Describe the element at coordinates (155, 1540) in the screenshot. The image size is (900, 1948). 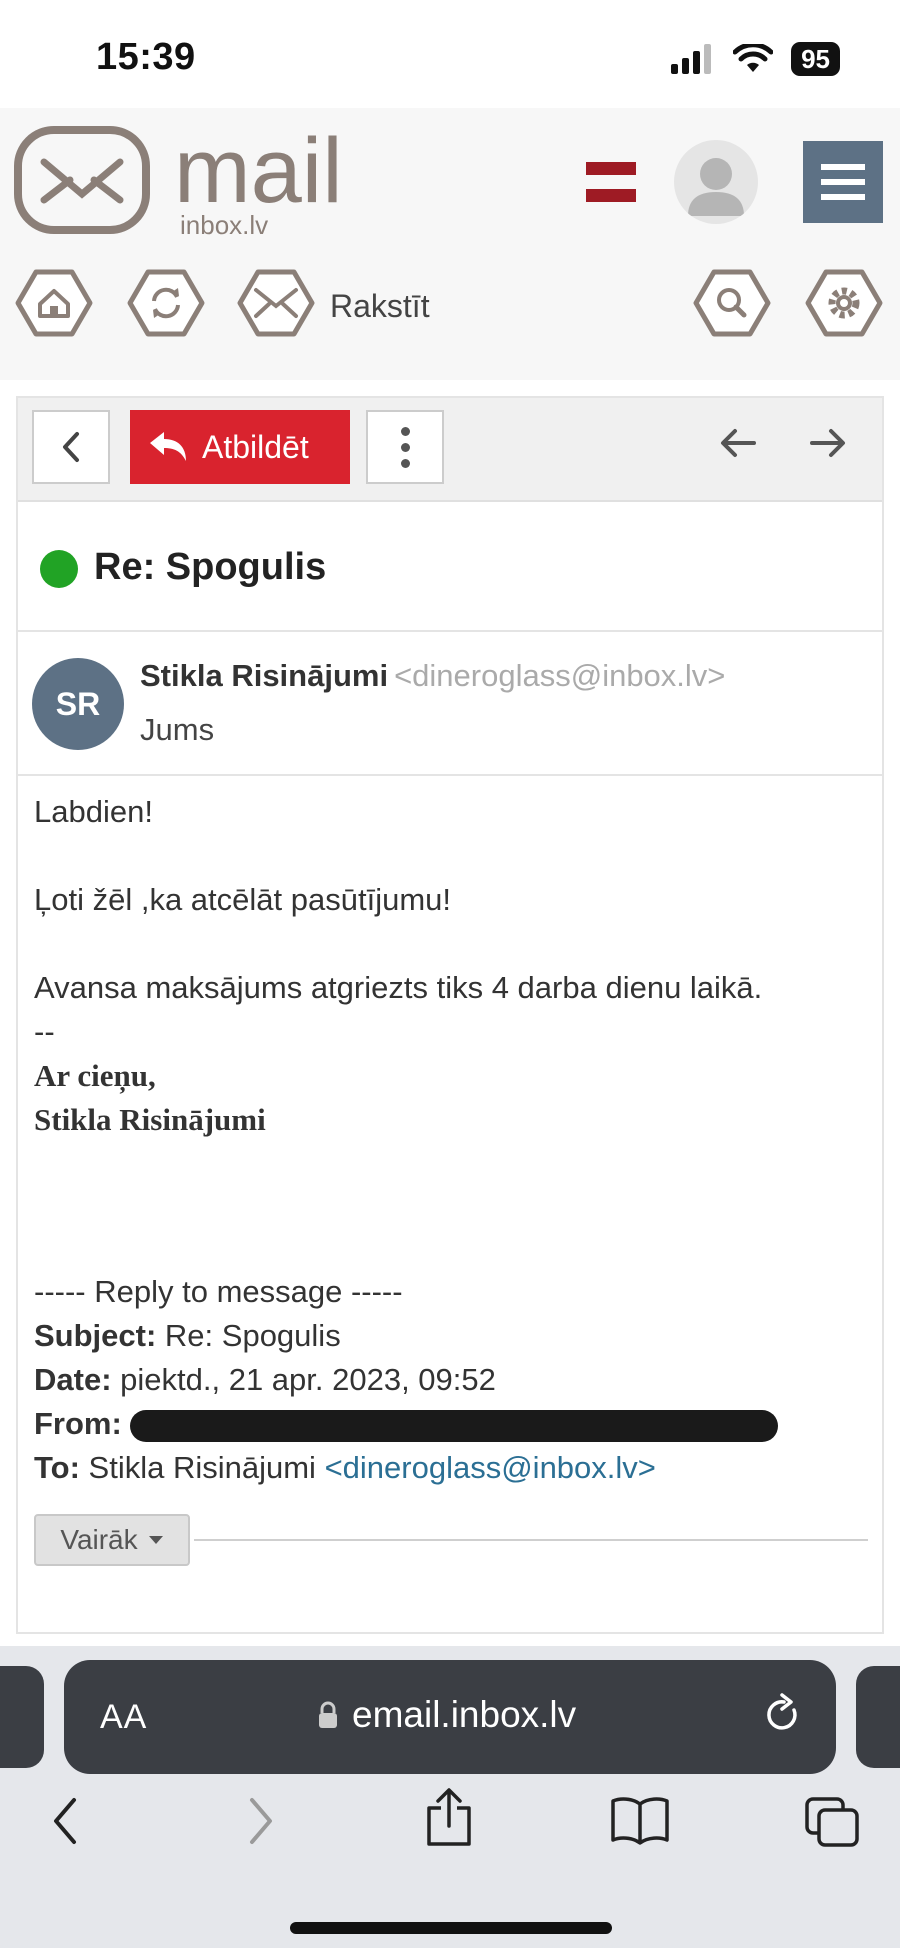
I see `caret-down-icon` at that location.